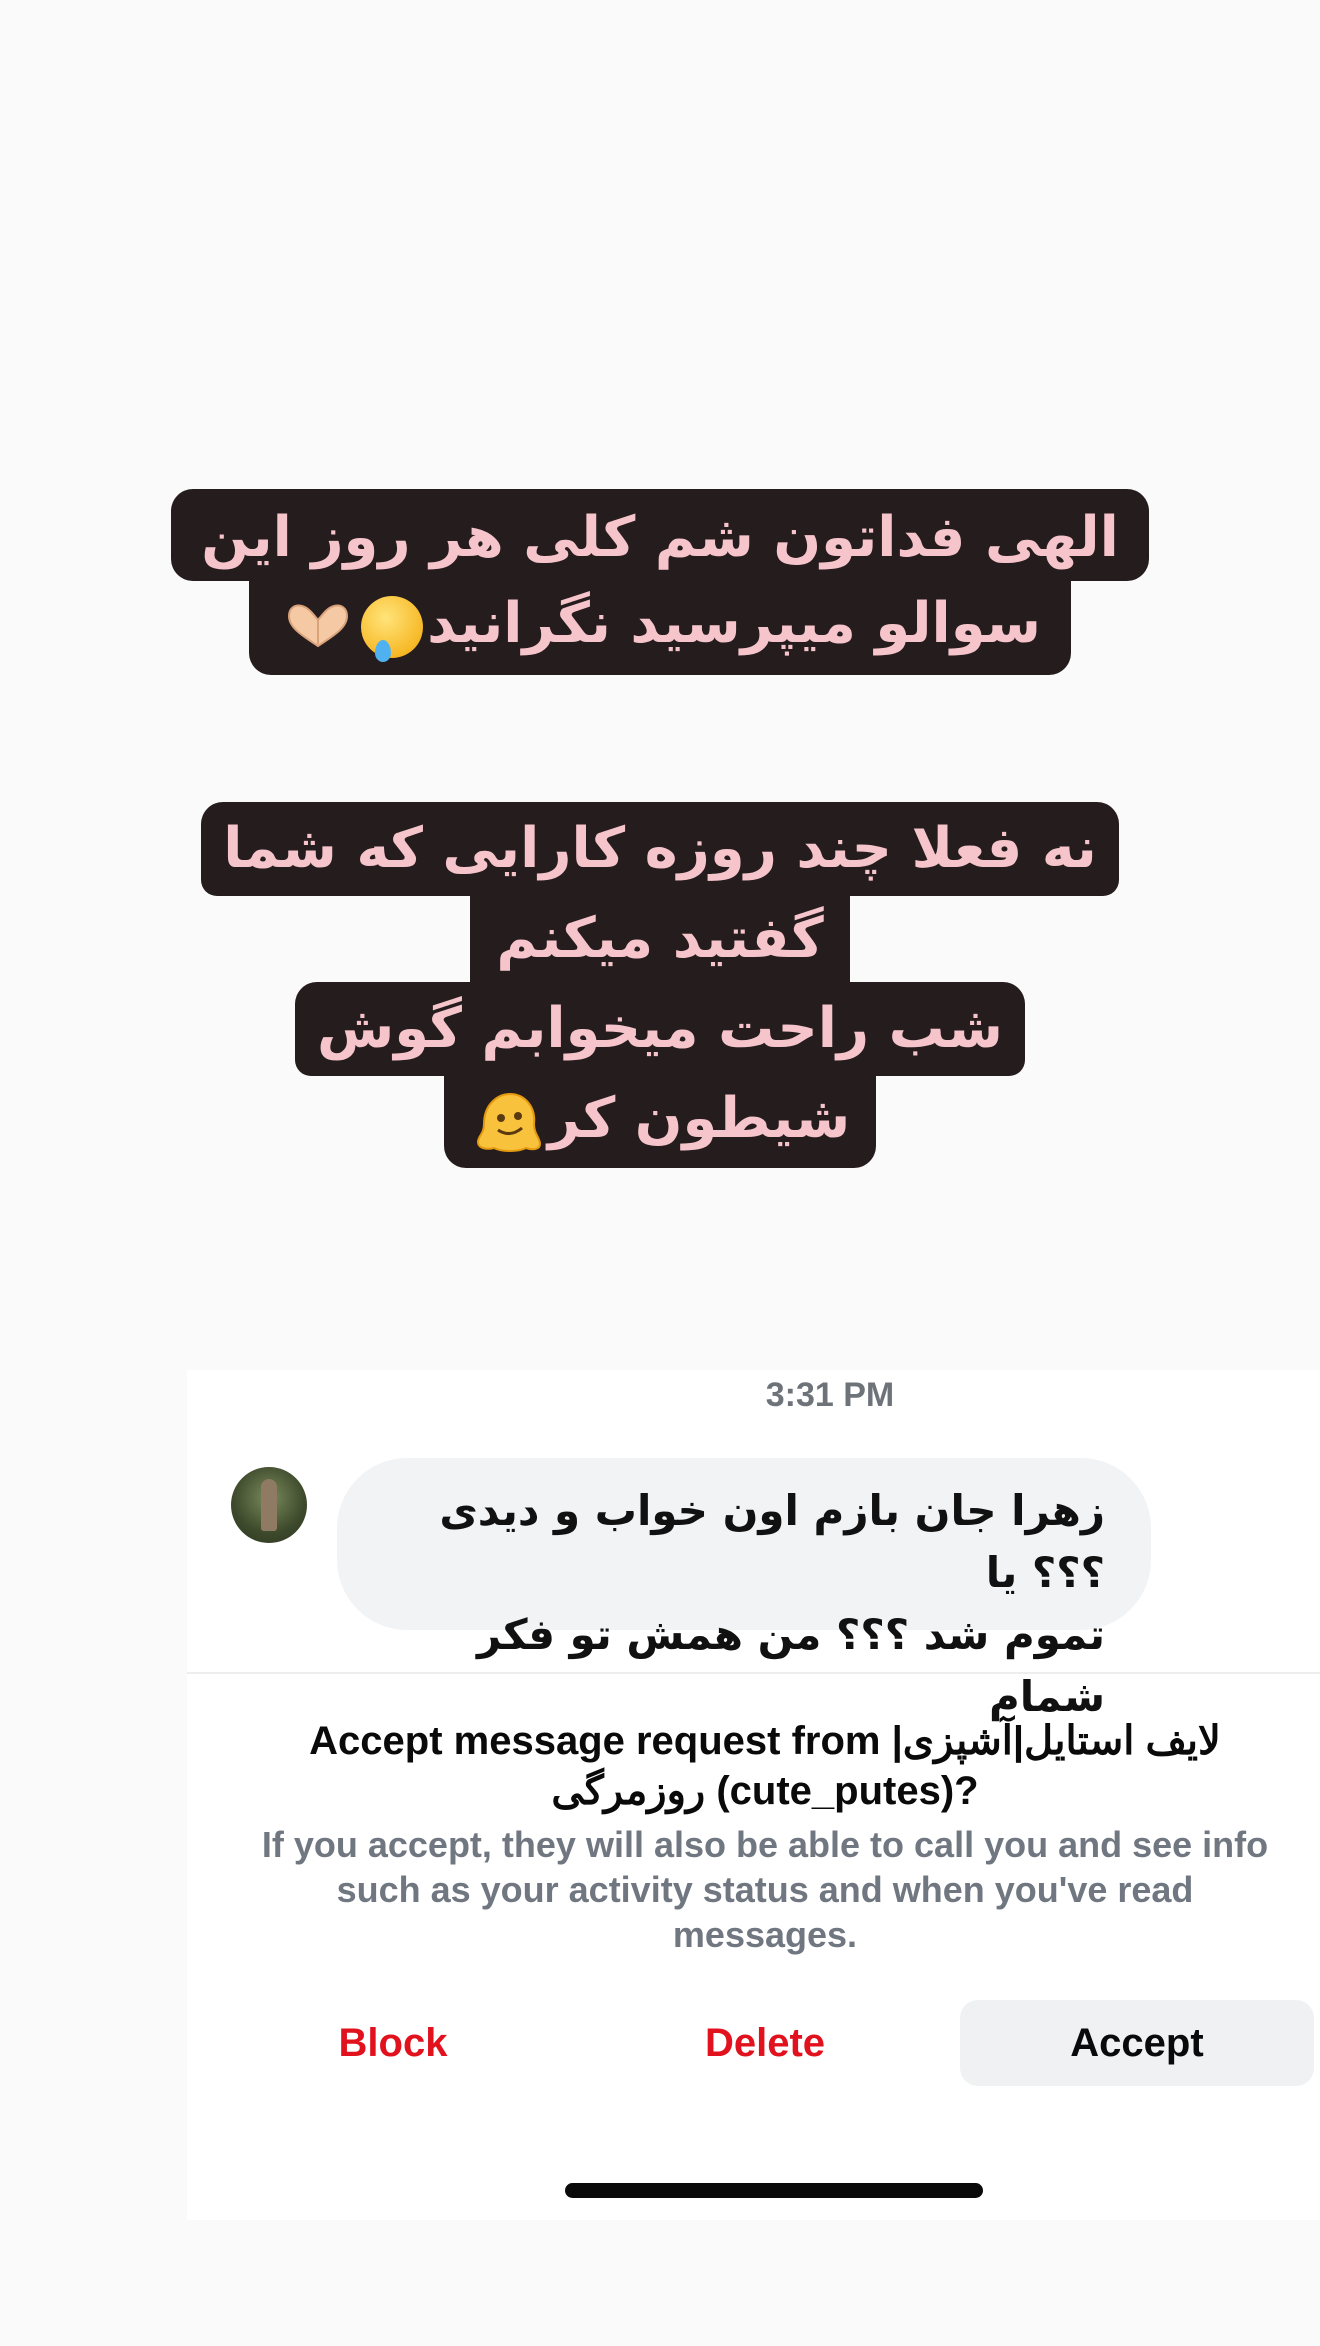  I want to click on caption-line-text: سوالو میپرسید نگرانید, so click(734, 623).